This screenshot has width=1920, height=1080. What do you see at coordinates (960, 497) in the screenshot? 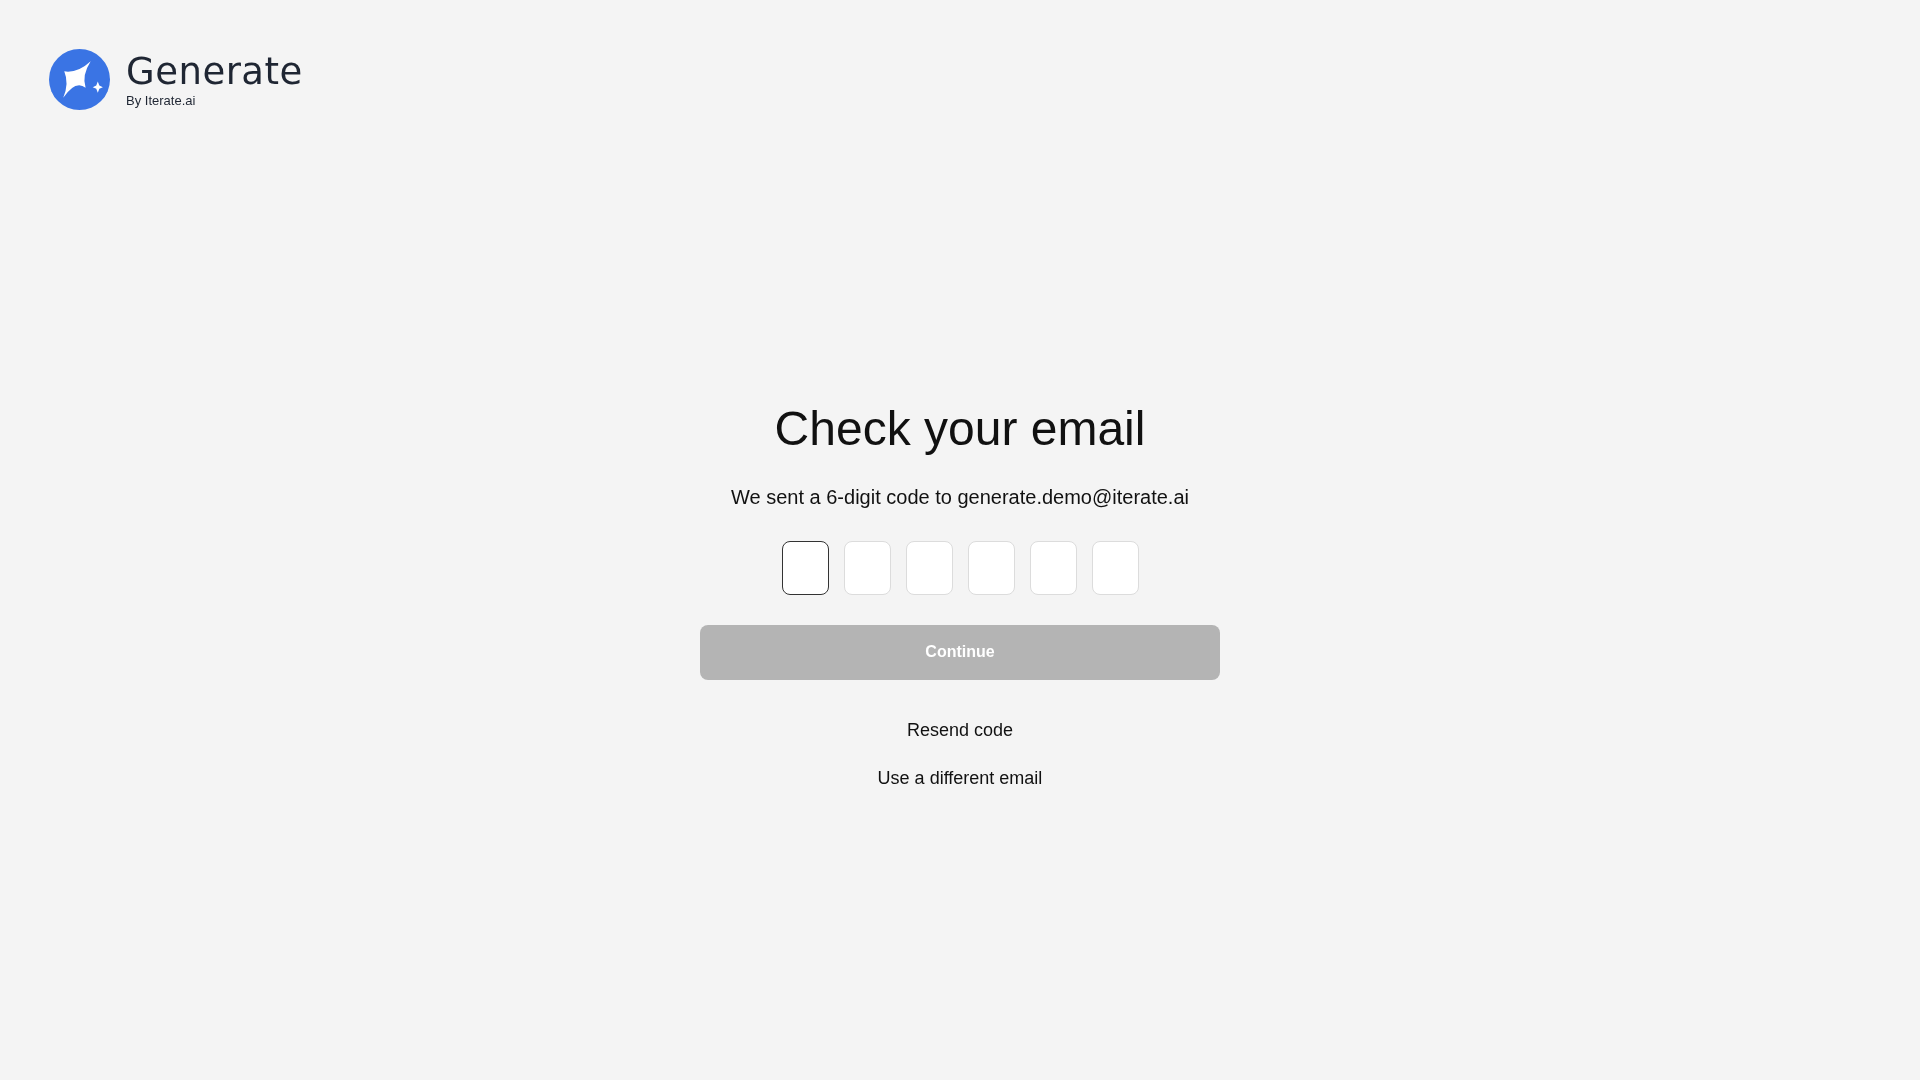
I see `message-text: We sent a 6-digit code to generate.demo@iterate.ai` at bounding box center [960, 497].